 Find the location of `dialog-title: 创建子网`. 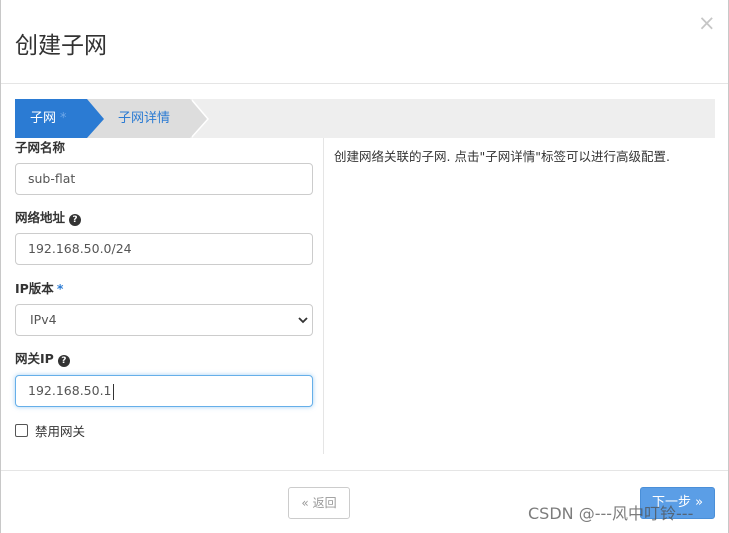

dialog-title: 创建子网 is located at coordinates (61, 46).